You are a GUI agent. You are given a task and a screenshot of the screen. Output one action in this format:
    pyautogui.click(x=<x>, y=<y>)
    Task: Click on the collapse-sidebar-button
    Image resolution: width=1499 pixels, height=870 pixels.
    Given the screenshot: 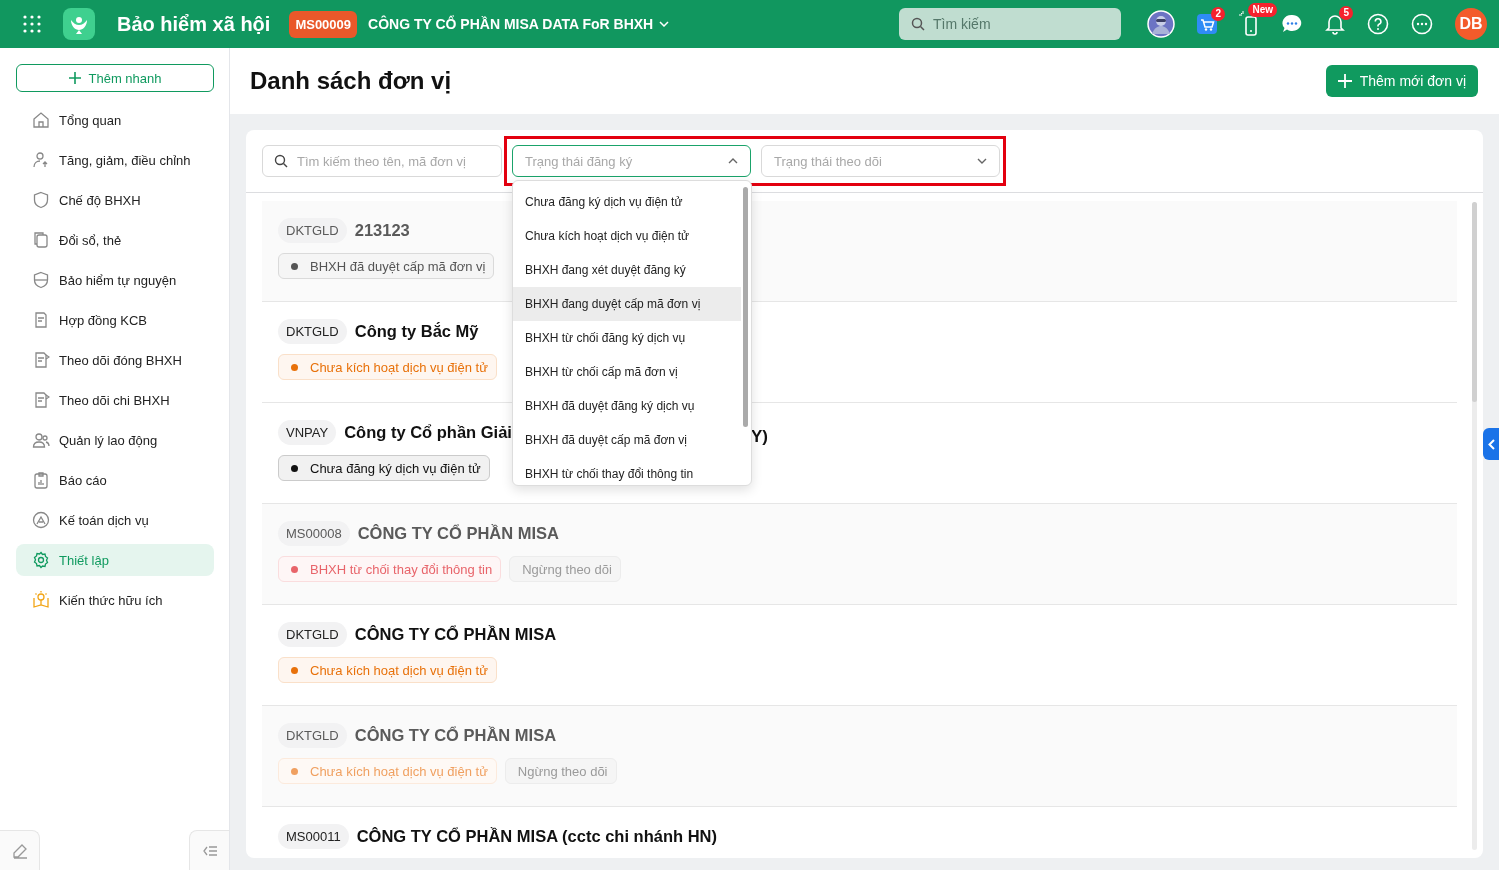 What is the action you would take?
    pyautogui.click(x=209, y=850)
    